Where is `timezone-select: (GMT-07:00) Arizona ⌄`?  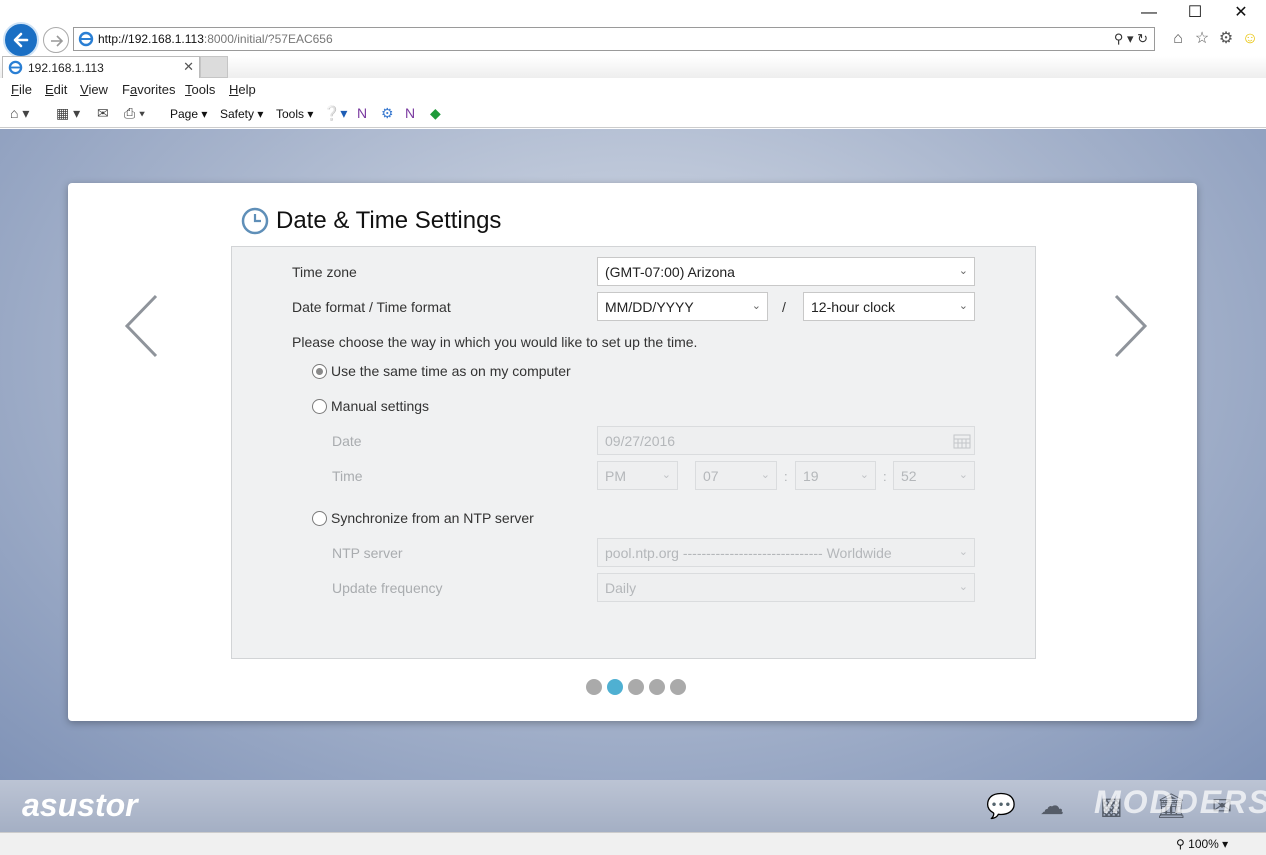 timezone-select: (GMT-07:00) Arizona ⌄ is located at coordinates (786, 271).